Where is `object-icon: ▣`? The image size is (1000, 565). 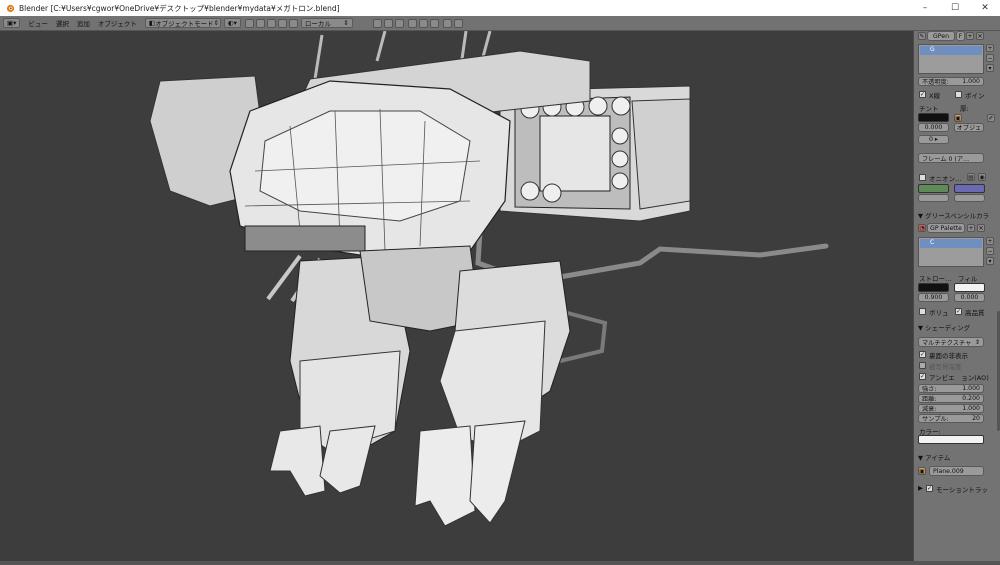 object-icon: ▣ is located at coordinates (922, 471).